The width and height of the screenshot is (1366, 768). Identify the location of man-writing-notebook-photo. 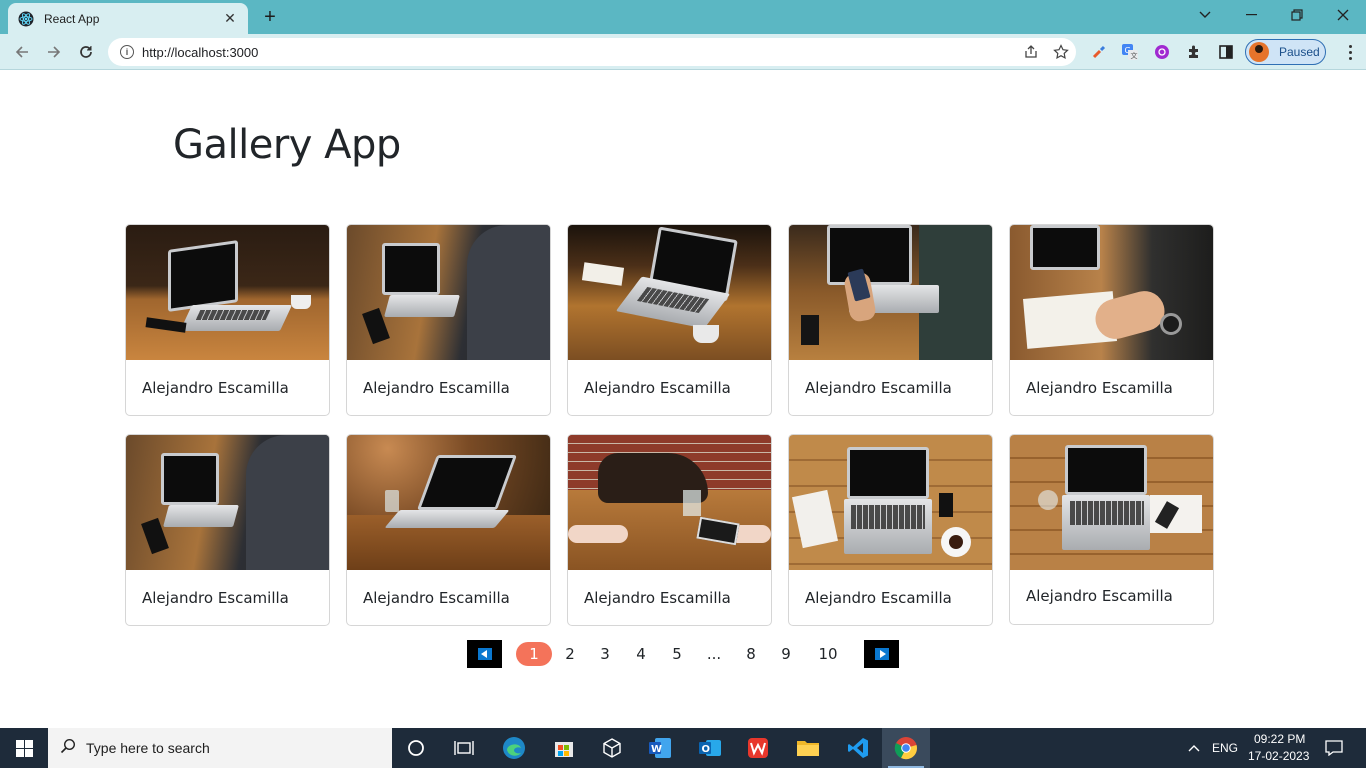
(1111, 292).